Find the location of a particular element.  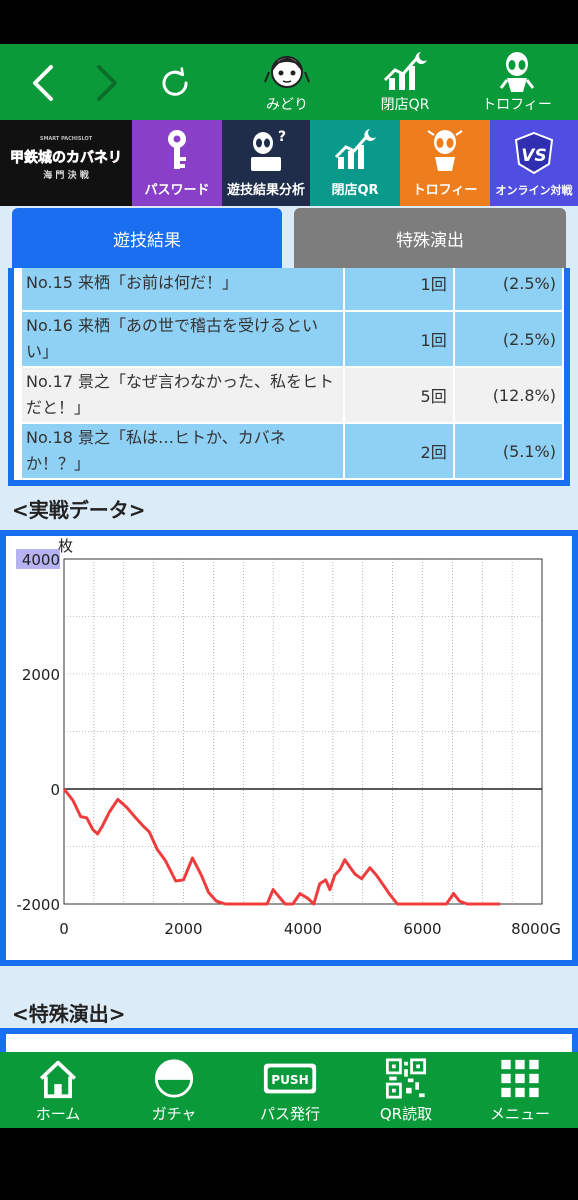

row-count: 2回 is located at coordinates (398, 451).